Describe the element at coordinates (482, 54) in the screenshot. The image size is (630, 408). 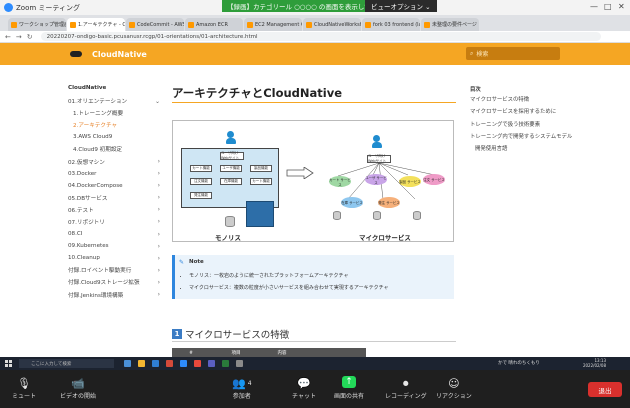
I see `search-placeholder: 検索` at that location.